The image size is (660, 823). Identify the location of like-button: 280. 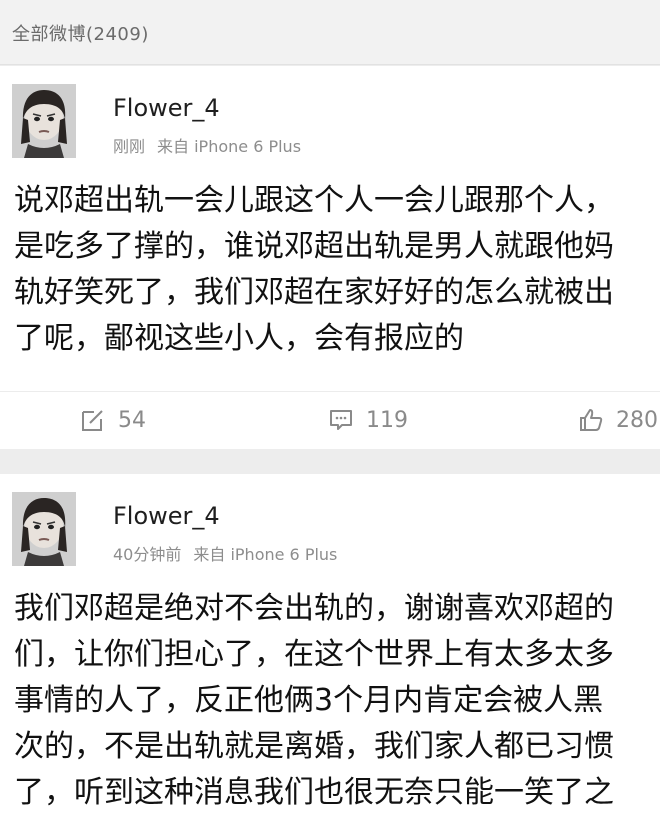
(618, 420).